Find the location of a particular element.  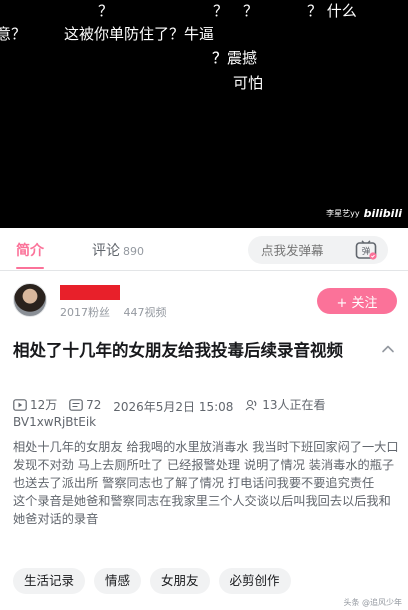

danmu-input is located at coordinates (296, 250).